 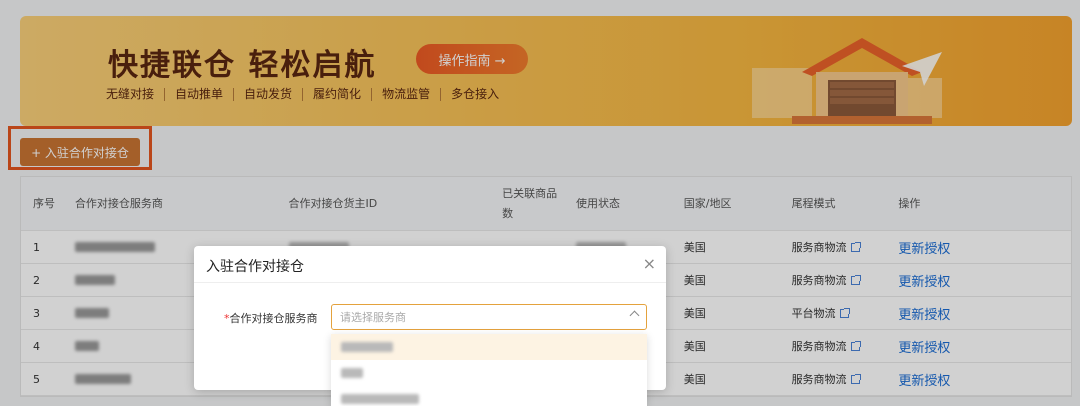 I want to click on provider-dropdown, so click(x=489, y=370).